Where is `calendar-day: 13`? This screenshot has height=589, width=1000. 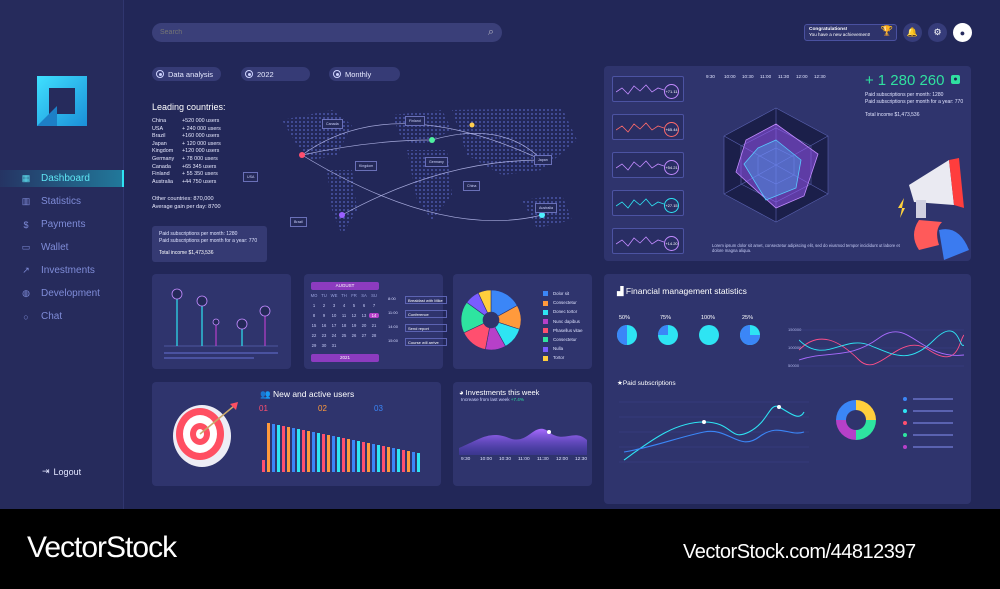 calendar-day: 13 is located at coordinates (364, 315).